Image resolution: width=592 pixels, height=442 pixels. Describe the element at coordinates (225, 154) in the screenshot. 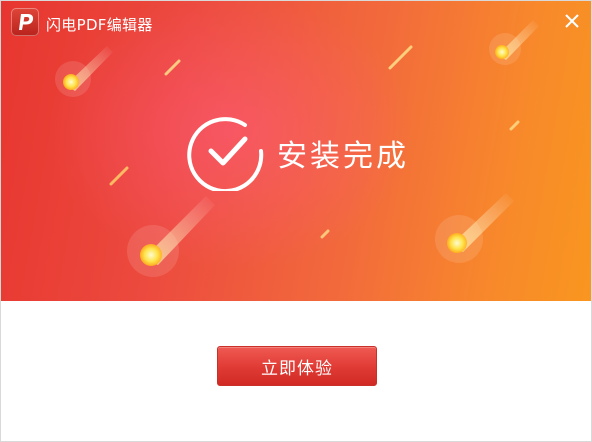

I see `check-circle-icon` at that location.